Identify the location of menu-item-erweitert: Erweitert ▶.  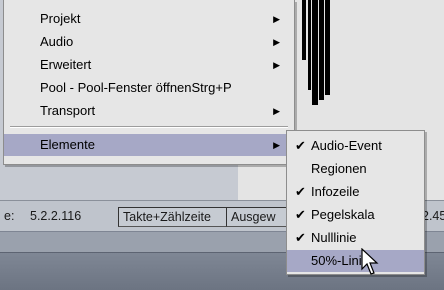
(149, 65).